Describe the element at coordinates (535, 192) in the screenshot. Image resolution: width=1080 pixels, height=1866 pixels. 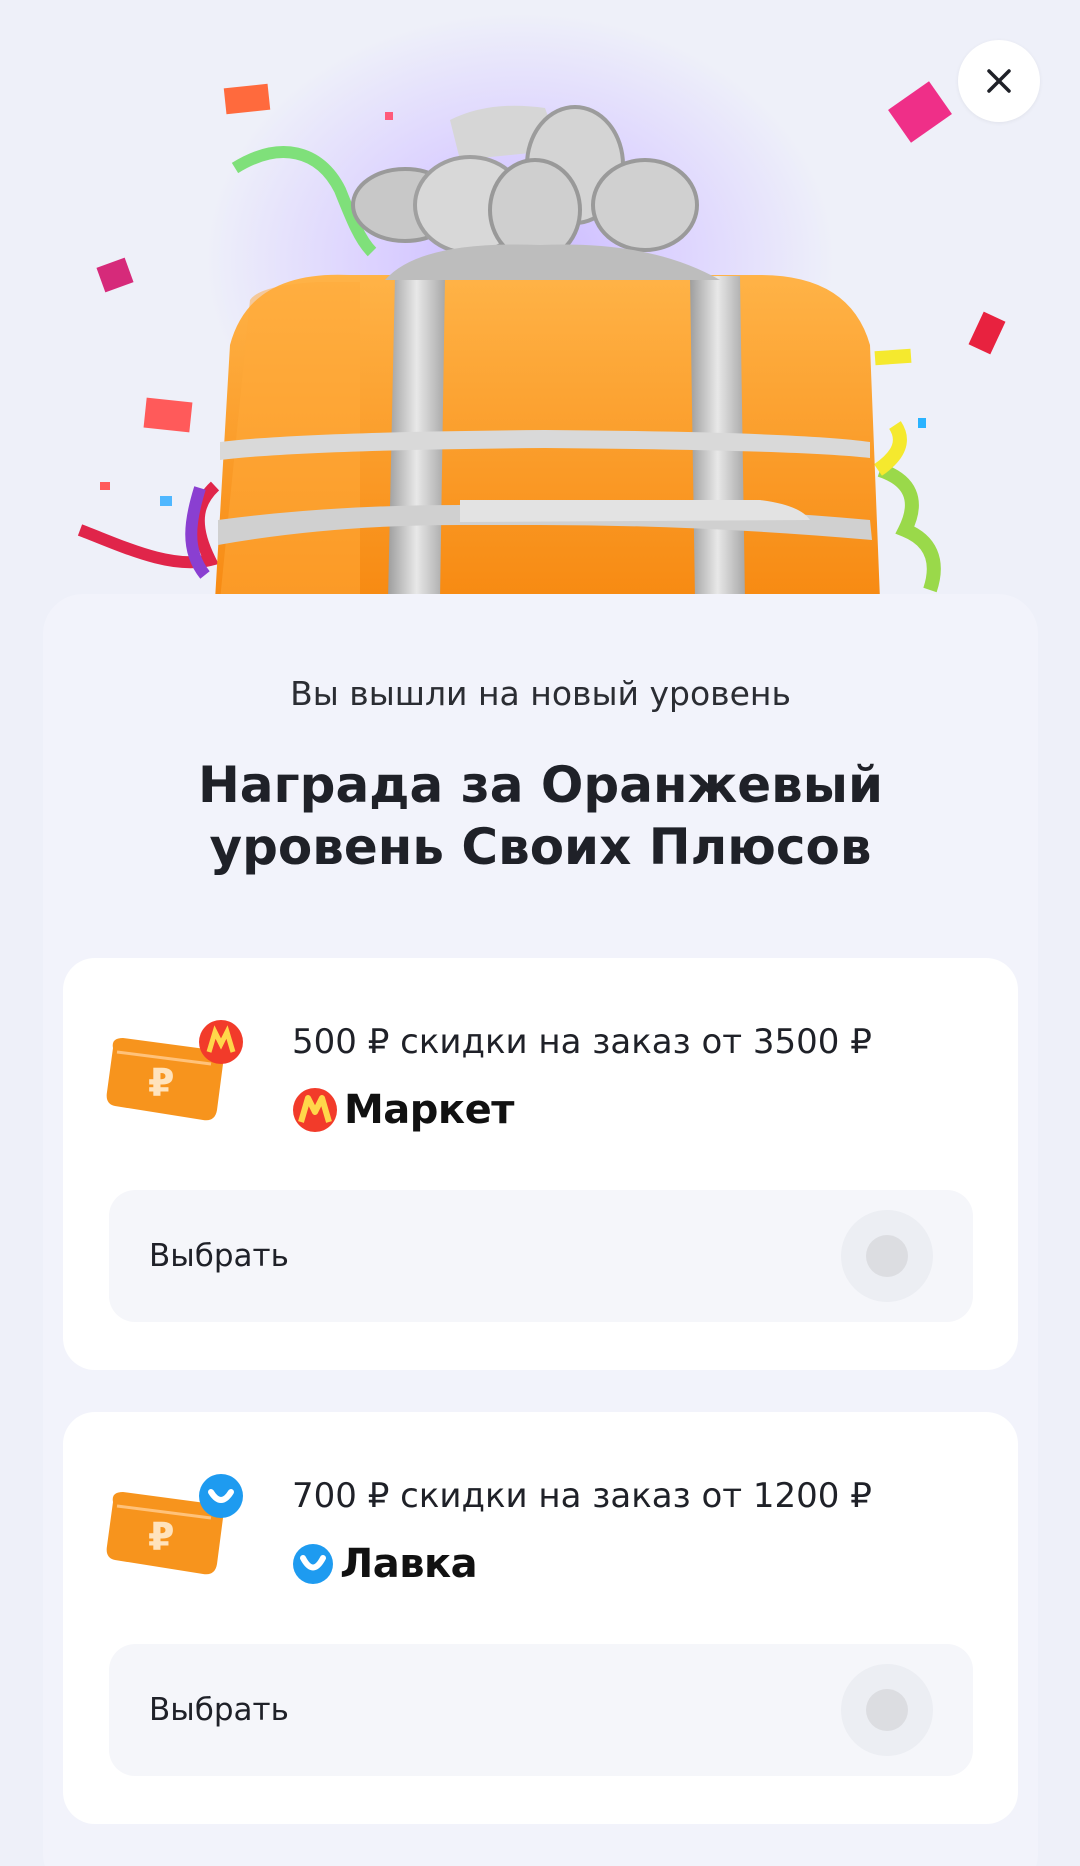
I see `bow-decoration` at that location.